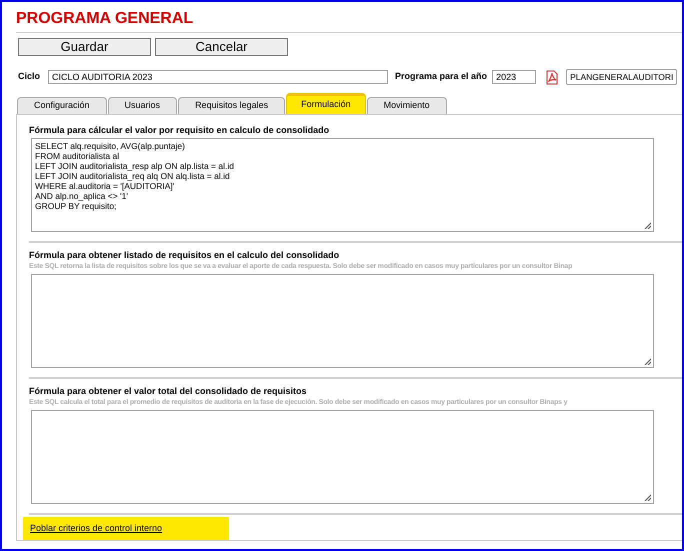 Image resolution: width=684 pixels, height=551 pixels. Describe the element at coordinates (218, 77) in the screenshot. I see `input-field: CICLO AUDITORIA 2023` at that location.